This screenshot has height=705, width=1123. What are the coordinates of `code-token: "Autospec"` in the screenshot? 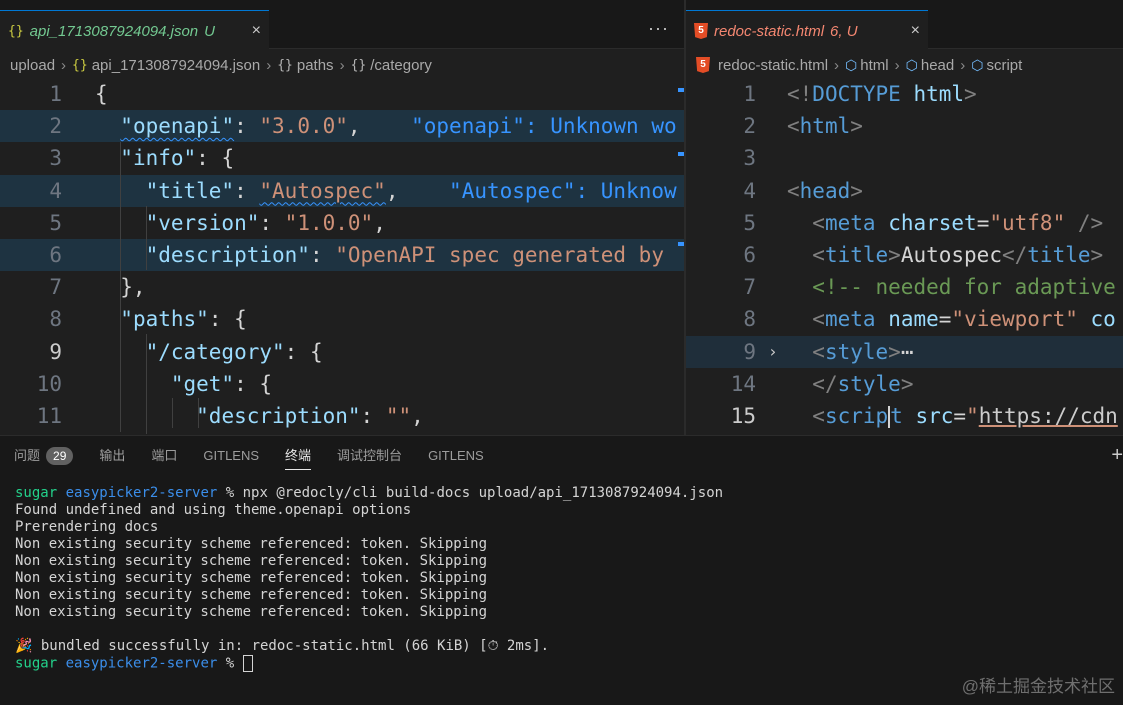 It's located at (322, 190).